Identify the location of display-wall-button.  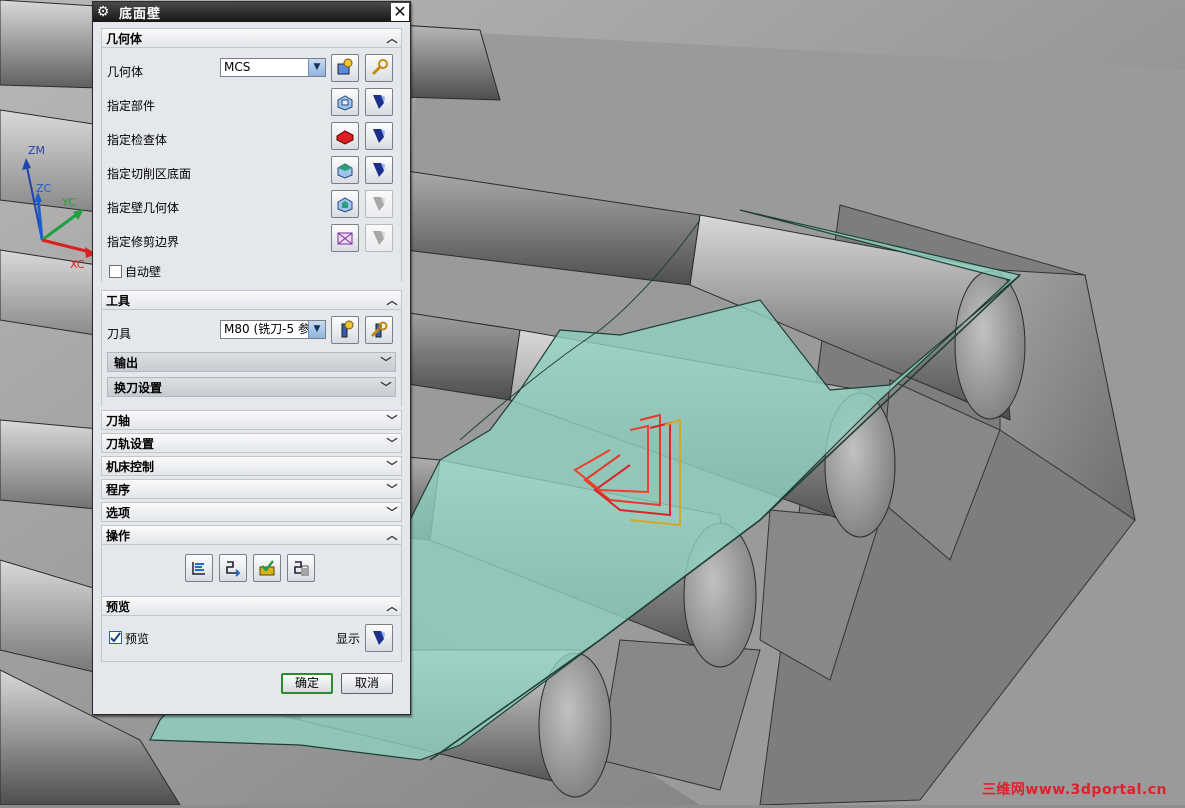
(379, 204).